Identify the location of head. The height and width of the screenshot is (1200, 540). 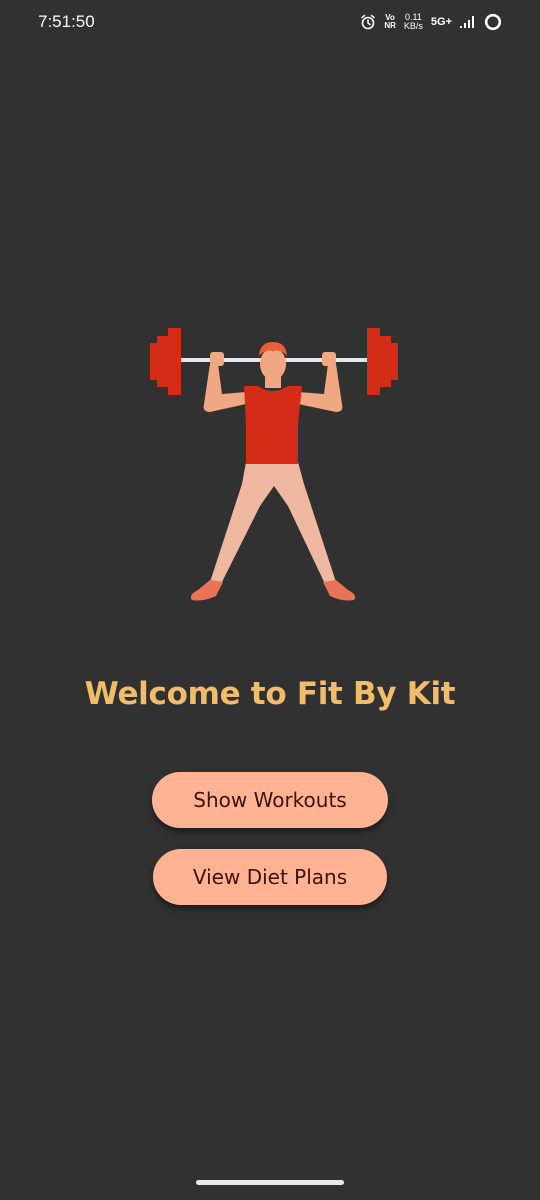
(273, 364).